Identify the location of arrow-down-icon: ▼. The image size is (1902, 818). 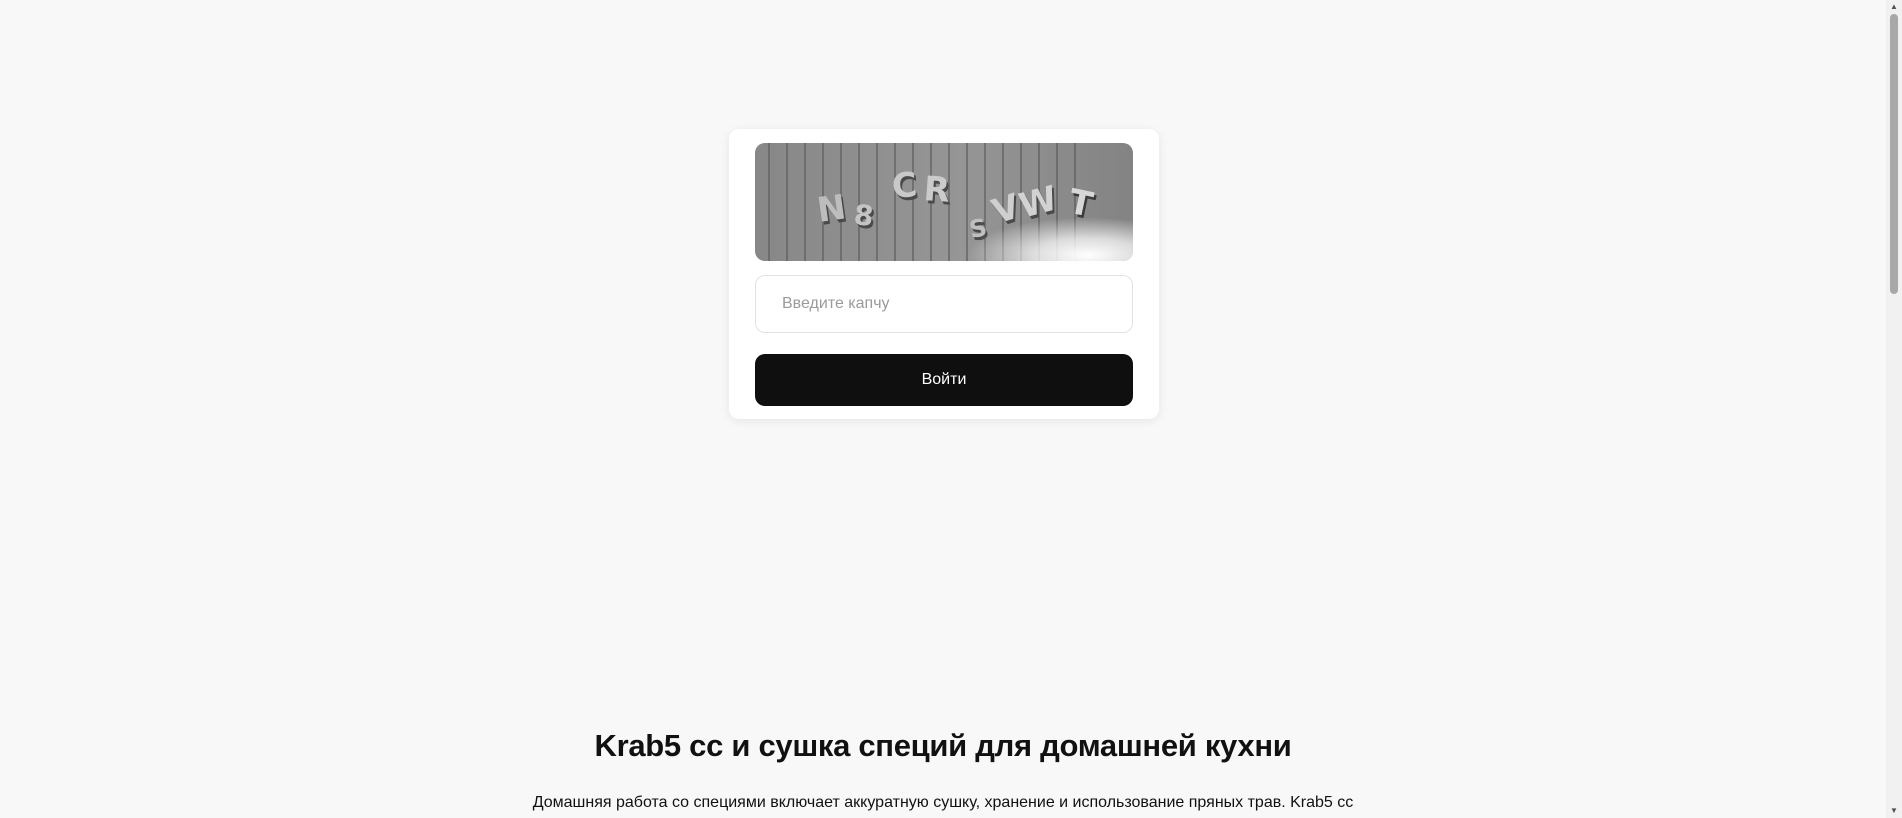
(1894, 811).